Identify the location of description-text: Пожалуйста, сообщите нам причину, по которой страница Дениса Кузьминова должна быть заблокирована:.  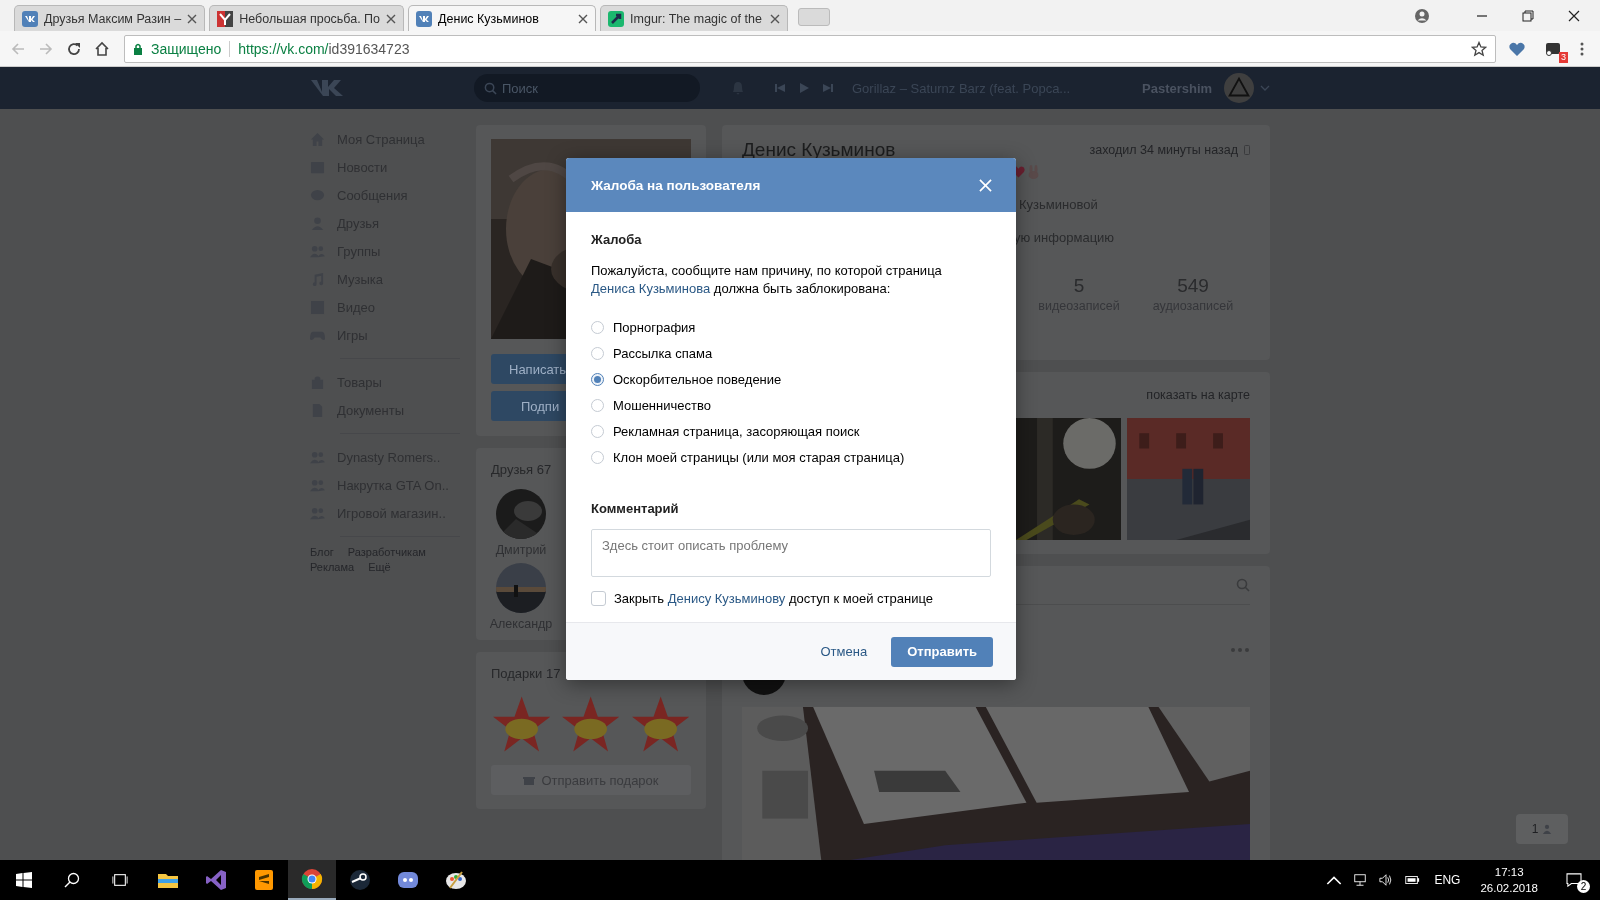
(767, 280).